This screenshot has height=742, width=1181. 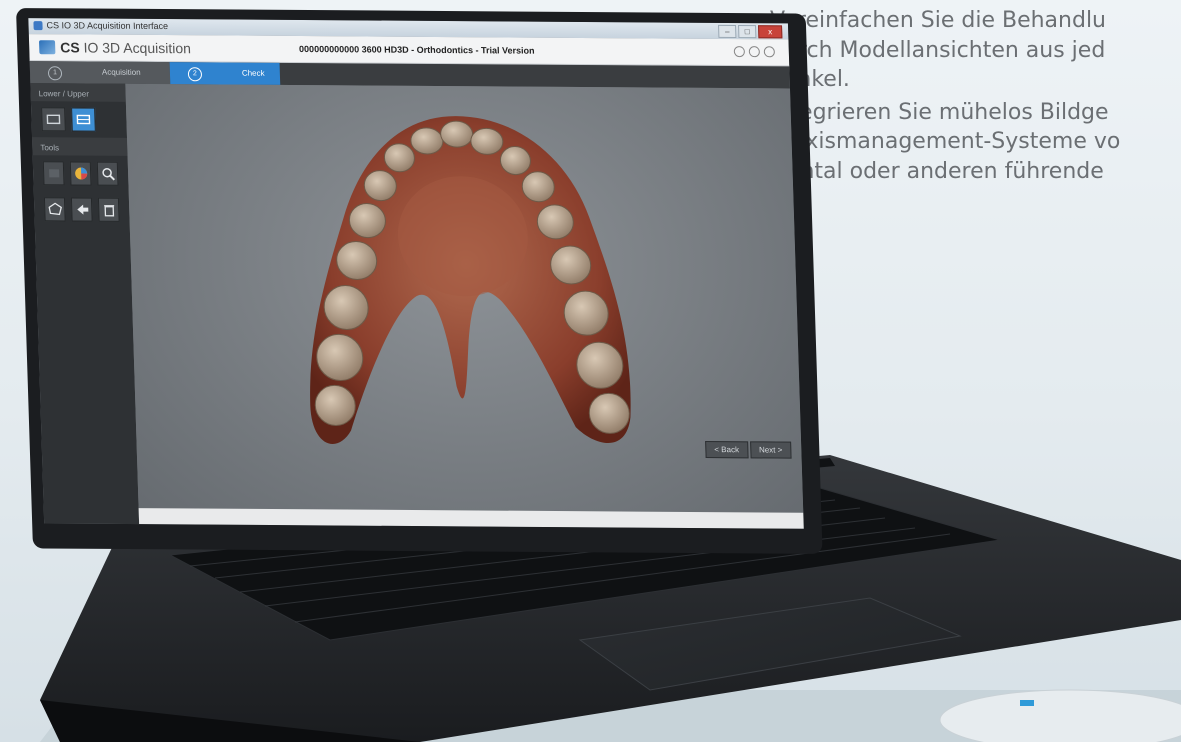 I want to click on header-icons, so click(x=754, y=52).